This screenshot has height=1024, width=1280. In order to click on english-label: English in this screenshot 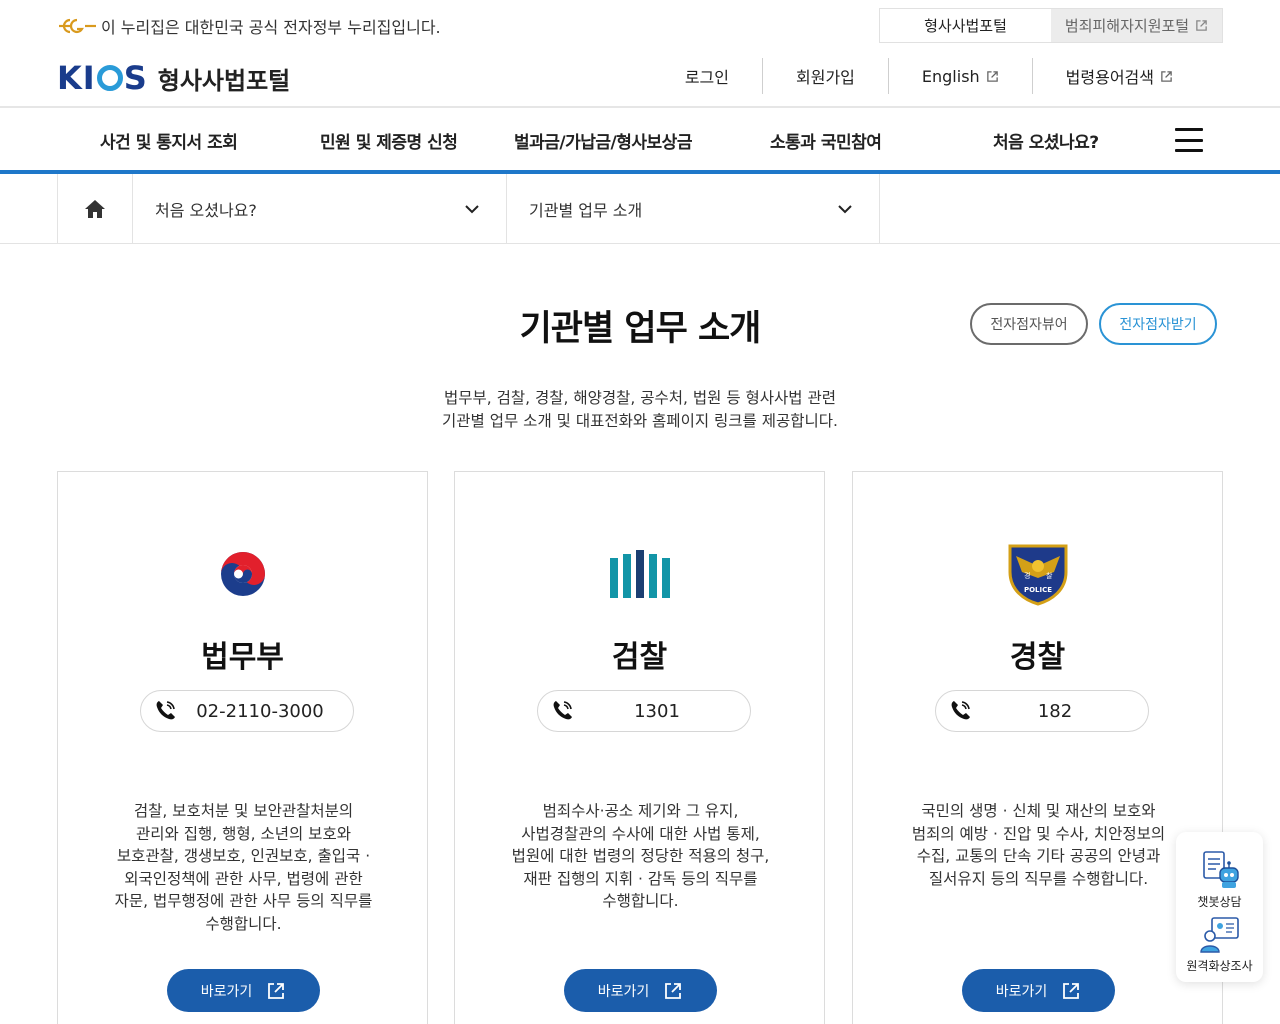, I will do `click(950, 76)`.